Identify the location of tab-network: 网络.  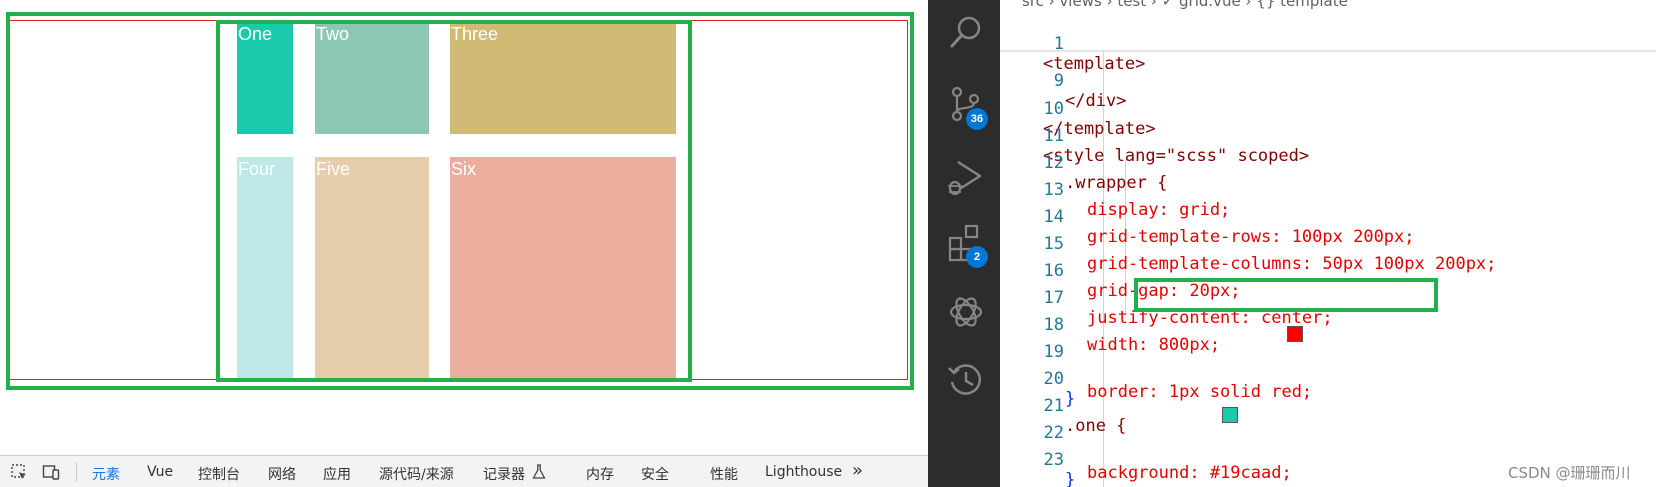
(282, 474).